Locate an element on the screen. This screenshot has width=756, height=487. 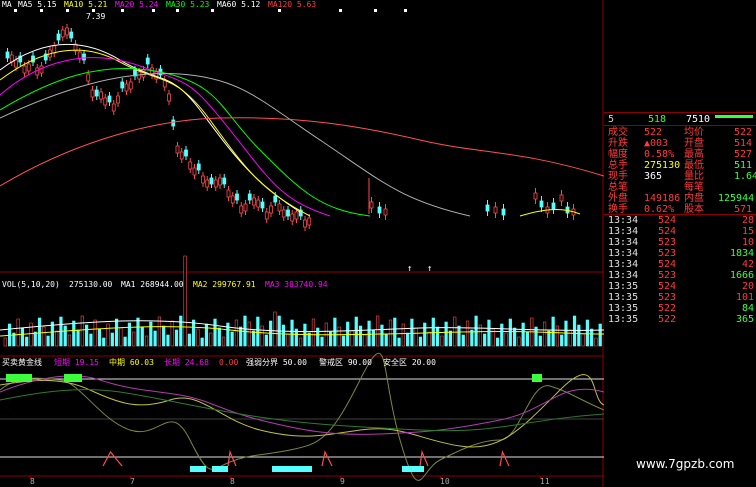
tick-row: 13:34 524 28 is located at coordinates (681, 220).